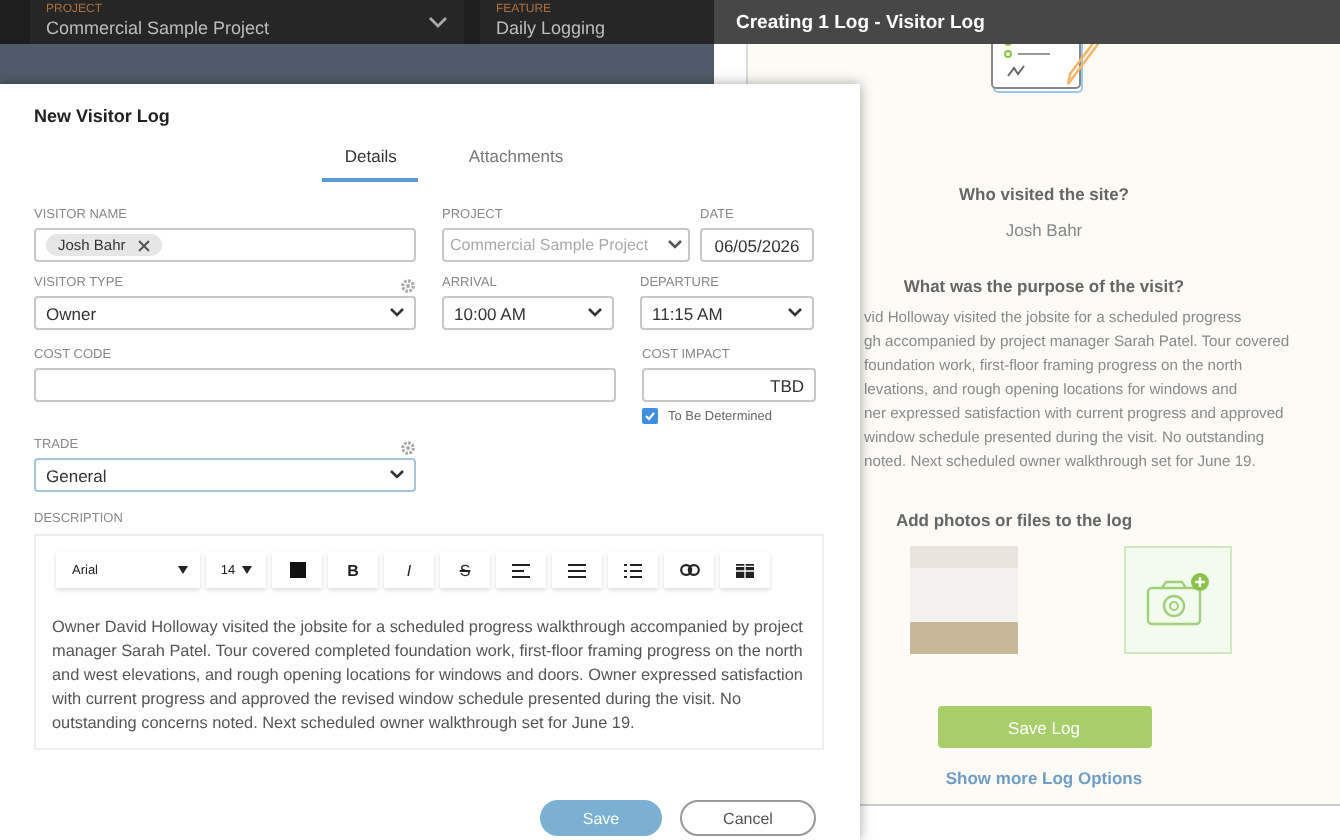 The width and height of the screenshot is (1340, 840). I want to click on numbered-list-button, so click(633, 570).